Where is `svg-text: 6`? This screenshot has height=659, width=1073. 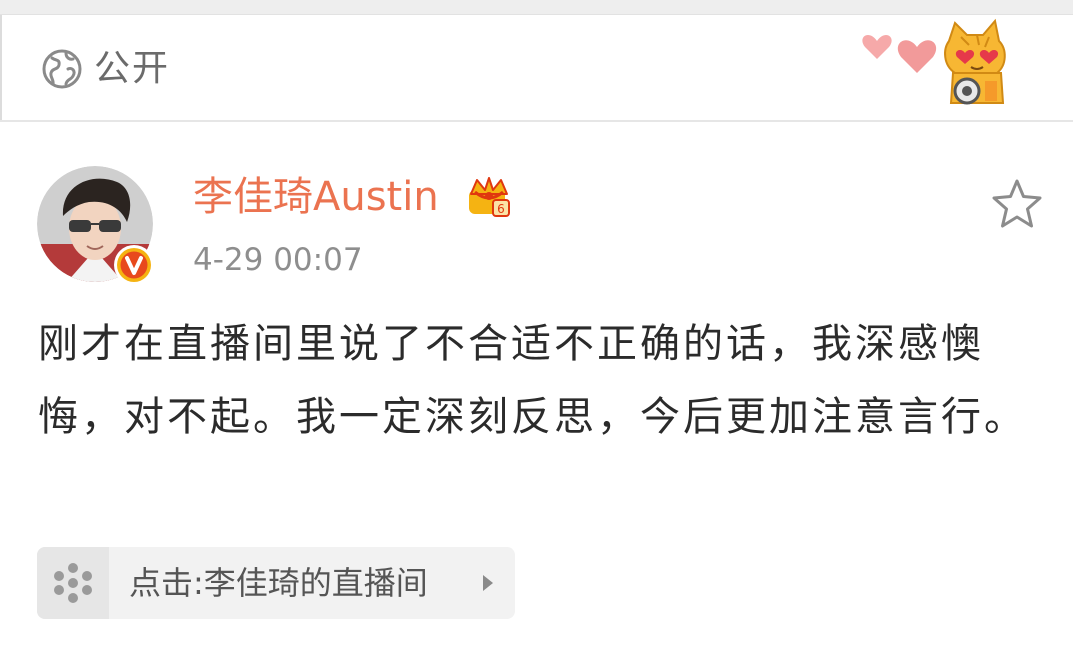 svg-text: 6 is located at coordinates (501, 209).